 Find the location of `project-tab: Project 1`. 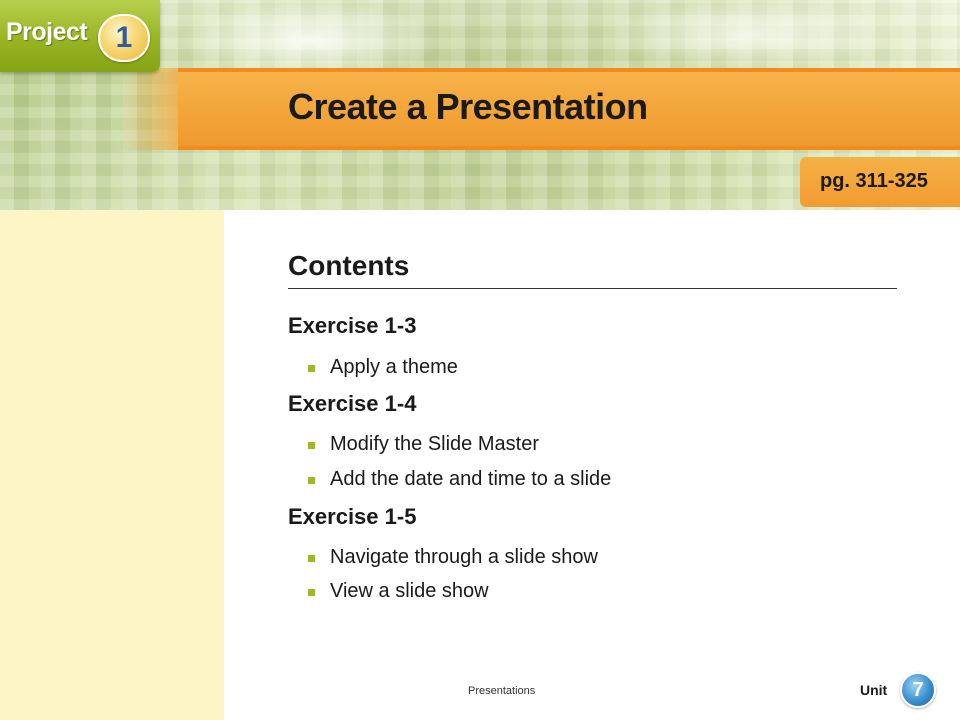

project-tab: Project 1 is located at coordinates (80, 36).